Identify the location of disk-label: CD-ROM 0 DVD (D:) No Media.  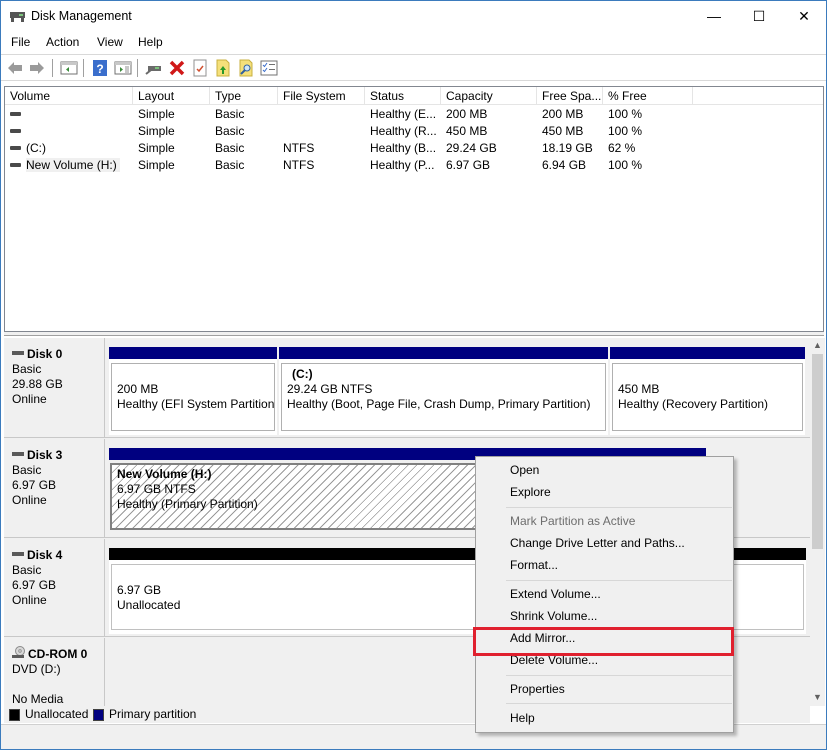
(54, 672).